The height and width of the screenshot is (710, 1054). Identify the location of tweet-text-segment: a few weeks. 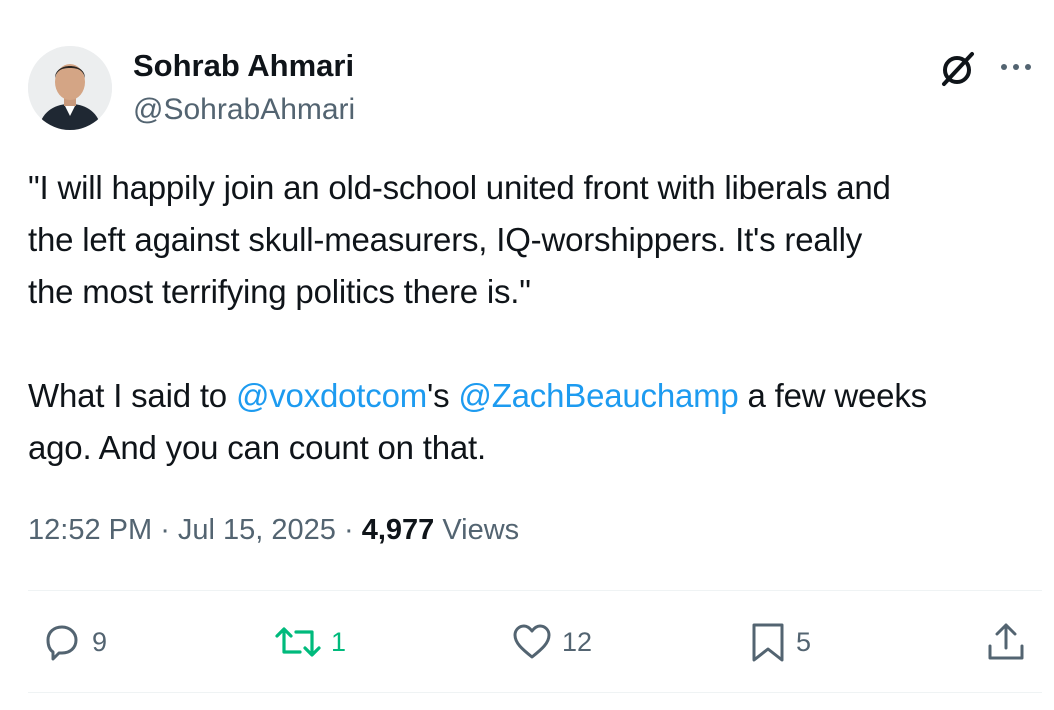
(833, 395).